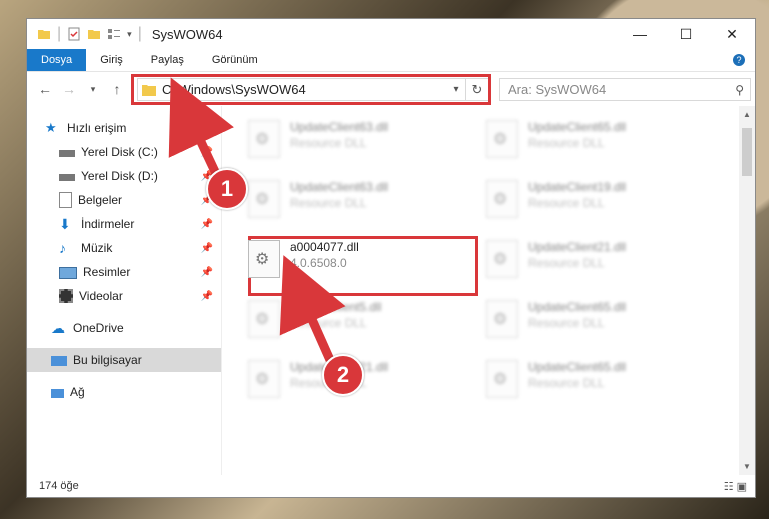 This screenshot has height=519, width=769. What do you see at coordinates (312, 308) in the screenshot?
I see `arrow-to-file` at bounding box center [312, 308].